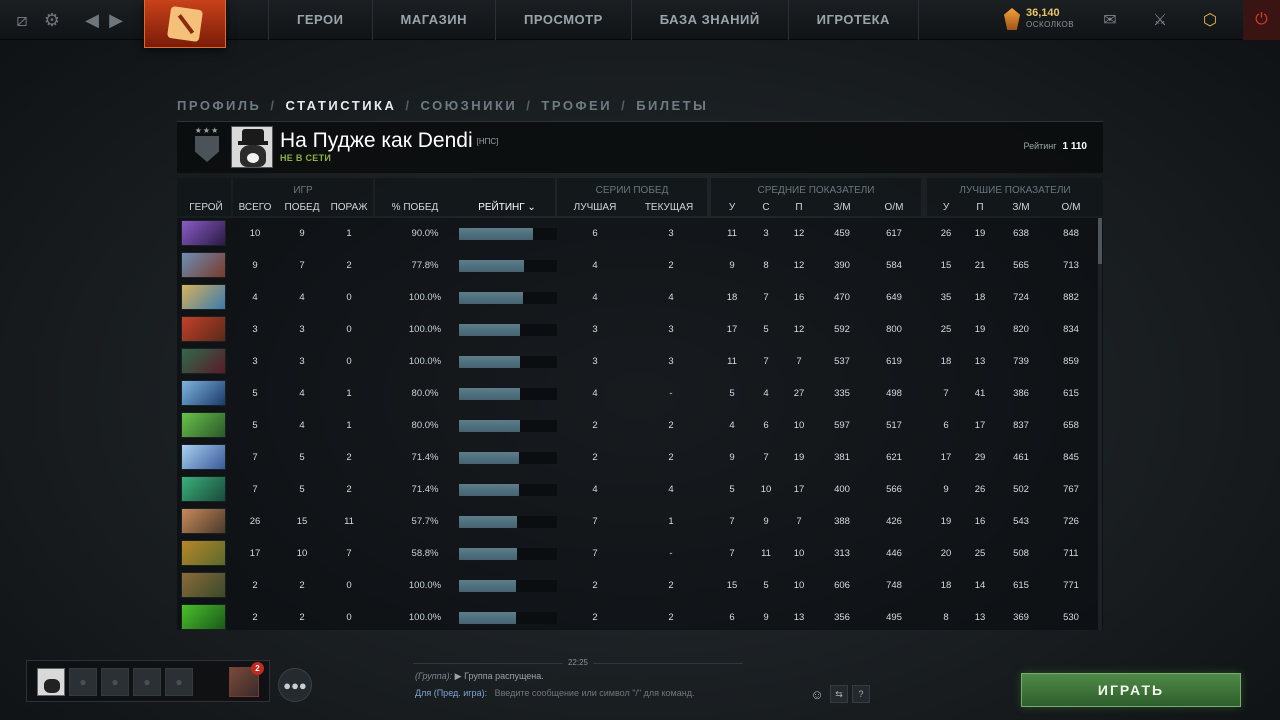 The image size is (1280, 720). What do you see at coordinates (1261, 20) in the screenshot?
I see `power-icon: ⏻` at bounding box center [1261, 20].